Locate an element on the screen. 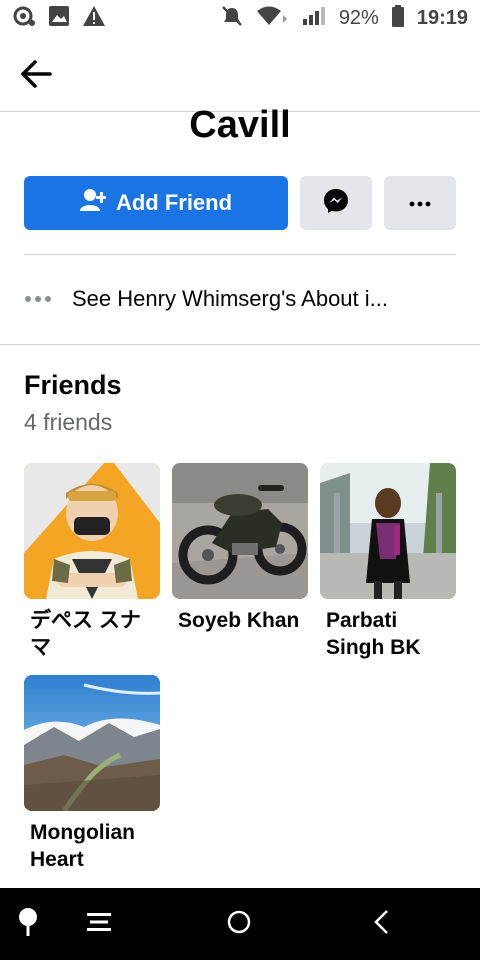 This screenshot has width=480, height=960. back-button is located at coordinates (36, 76).